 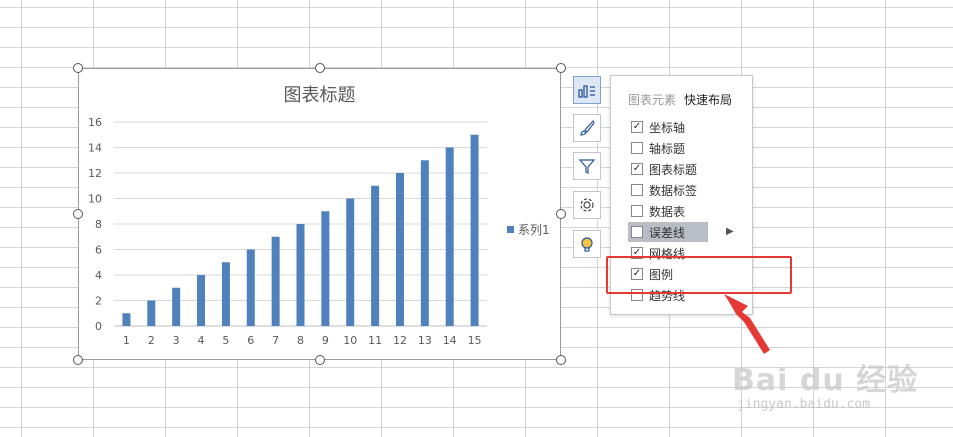 What do you see at coordinates (275, 340) in the screenshot?
I see `x-tick-label: 7` at bounding box center [275, 340].